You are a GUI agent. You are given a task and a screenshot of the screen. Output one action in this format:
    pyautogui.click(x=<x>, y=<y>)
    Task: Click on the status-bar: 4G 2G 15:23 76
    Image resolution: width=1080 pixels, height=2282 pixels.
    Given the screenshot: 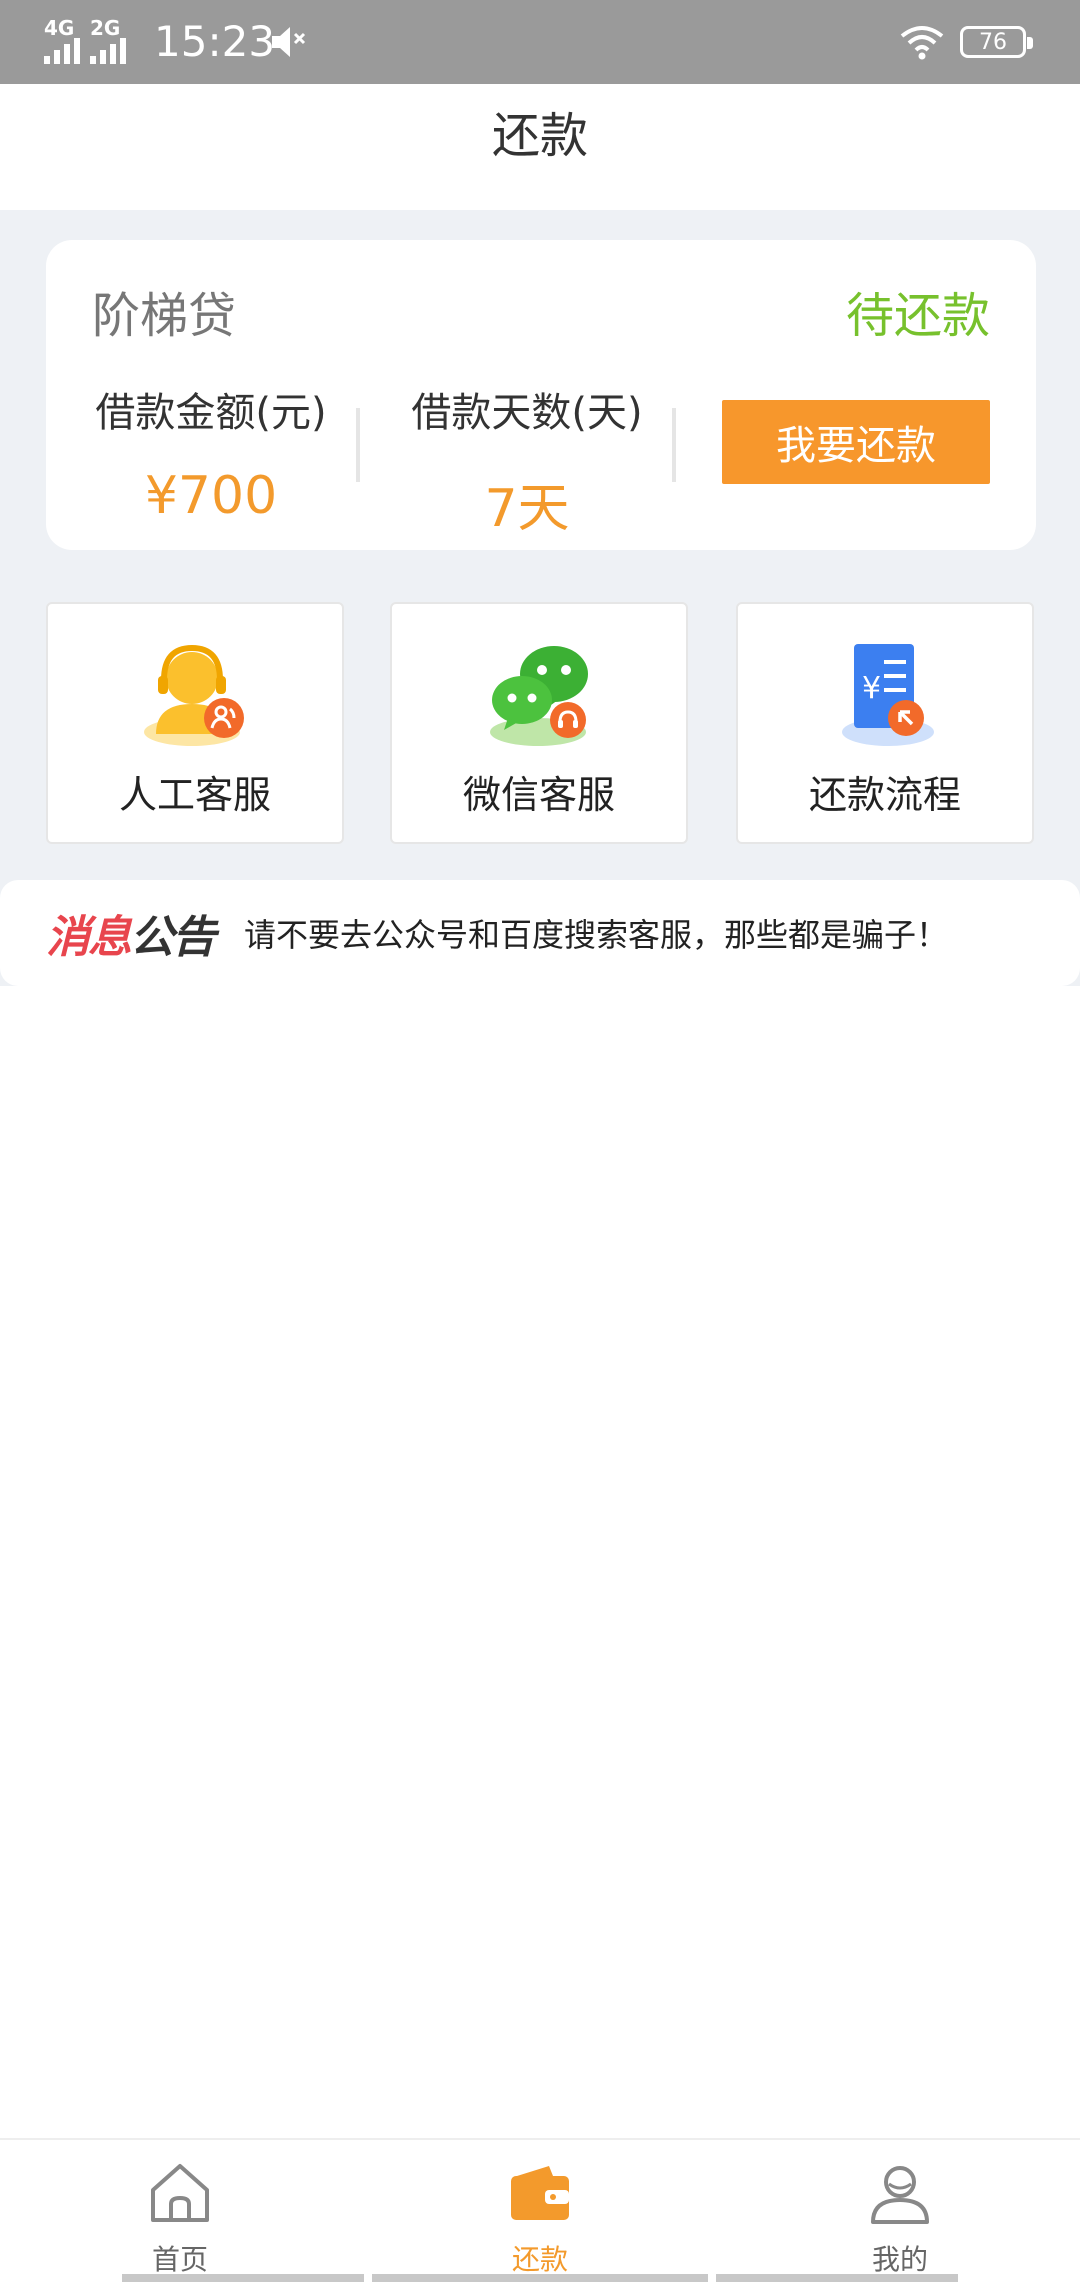 What is the action you would take?
    pyautogui.click(x=540, y=42)
    